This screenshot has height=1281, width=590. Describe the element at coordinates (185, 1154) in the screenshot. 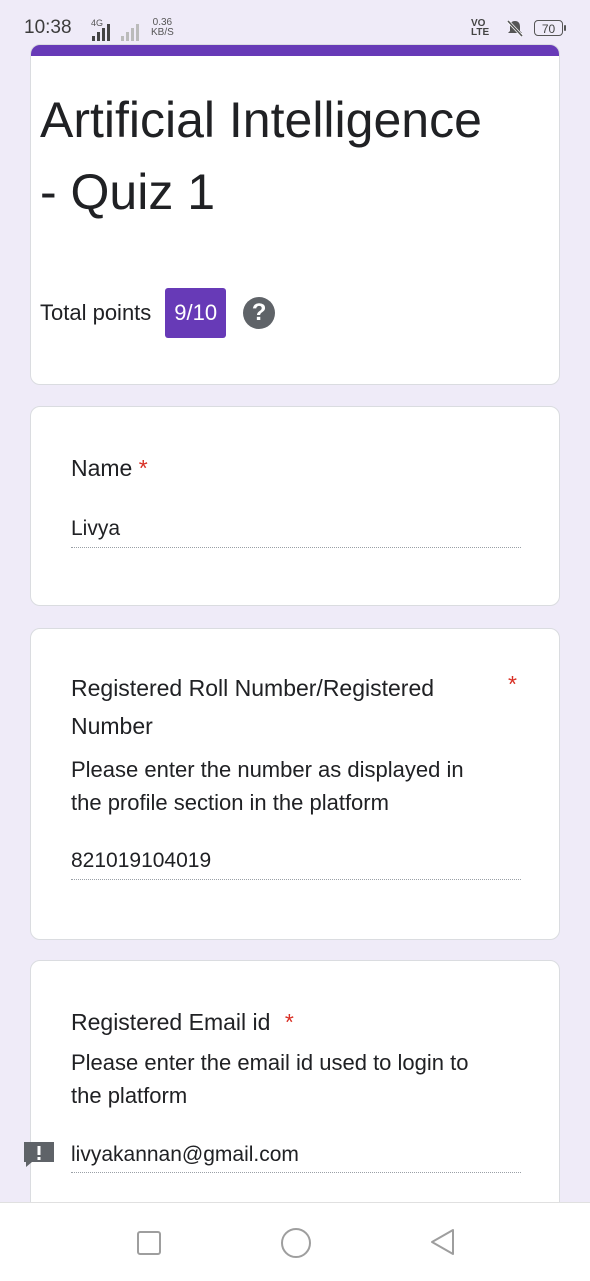

I see `answer-text: livyakannan@gmail.com` at that location.